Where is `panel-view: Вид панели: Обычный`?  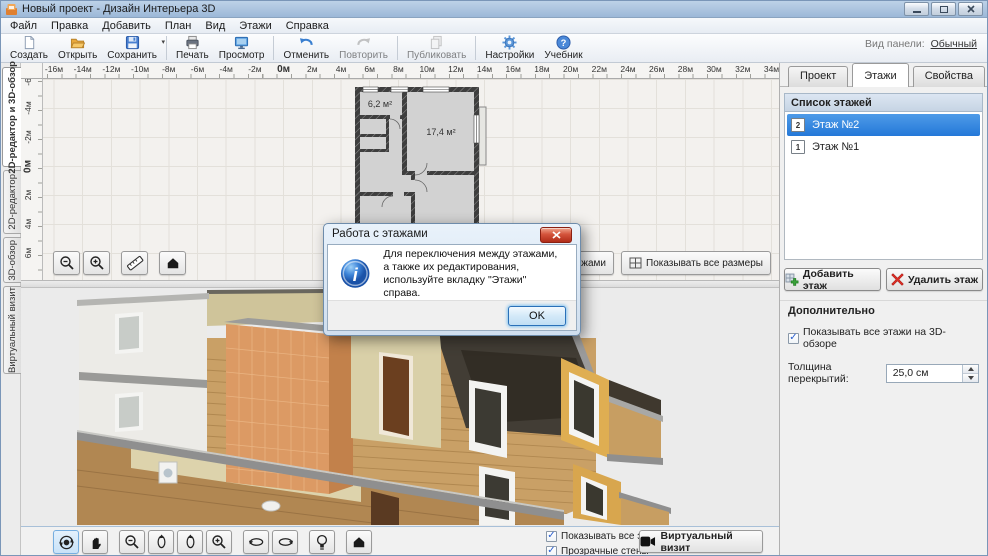 panel-view: Вид панели: Обычный is located at coordinates (921, 44).